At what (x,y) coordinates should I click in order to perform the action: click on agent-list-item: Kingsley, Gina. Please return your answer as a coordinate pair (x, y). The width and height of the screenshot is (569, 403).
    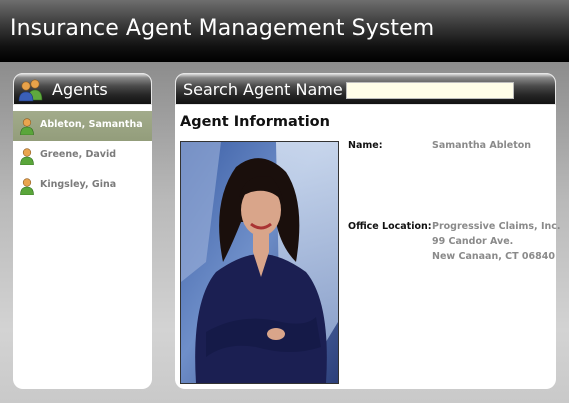
    Looking at the image, I should click on (82, 186).